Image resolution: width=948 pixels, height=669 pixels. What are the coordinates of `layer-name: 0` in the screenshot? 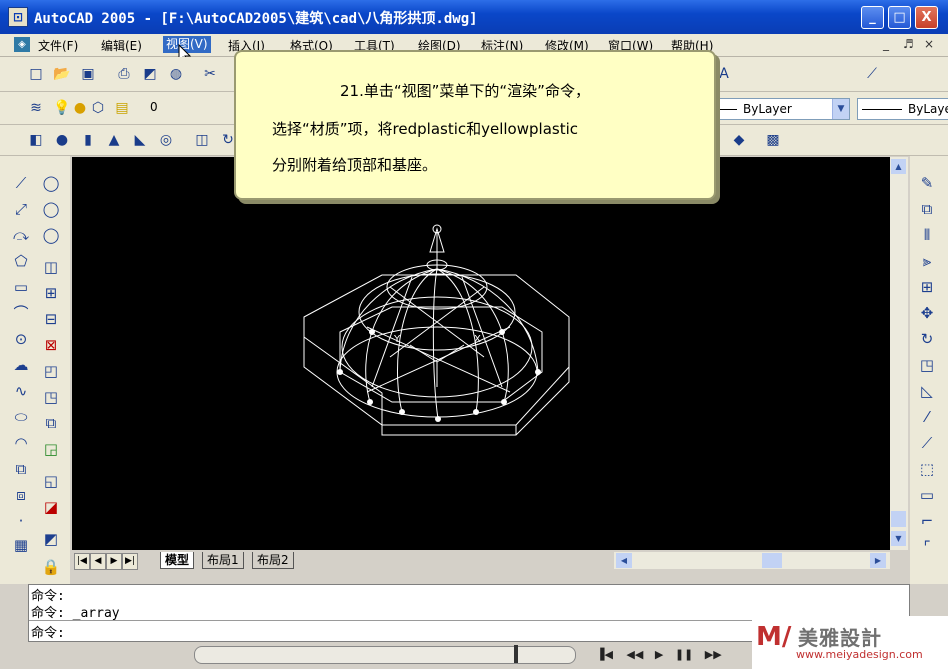 It's located at (154, 107).